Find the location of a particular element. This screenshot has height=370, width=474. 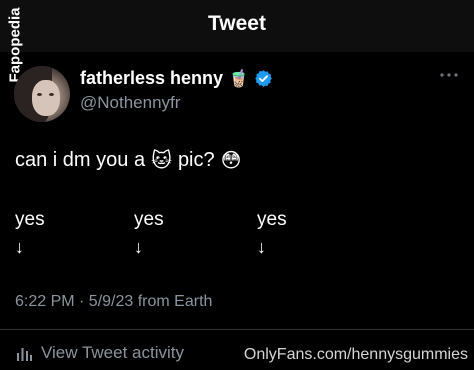

tweet-timestamp: 6:22 PM · 5/9/23 from Earth is located at coordinates (113, 302).